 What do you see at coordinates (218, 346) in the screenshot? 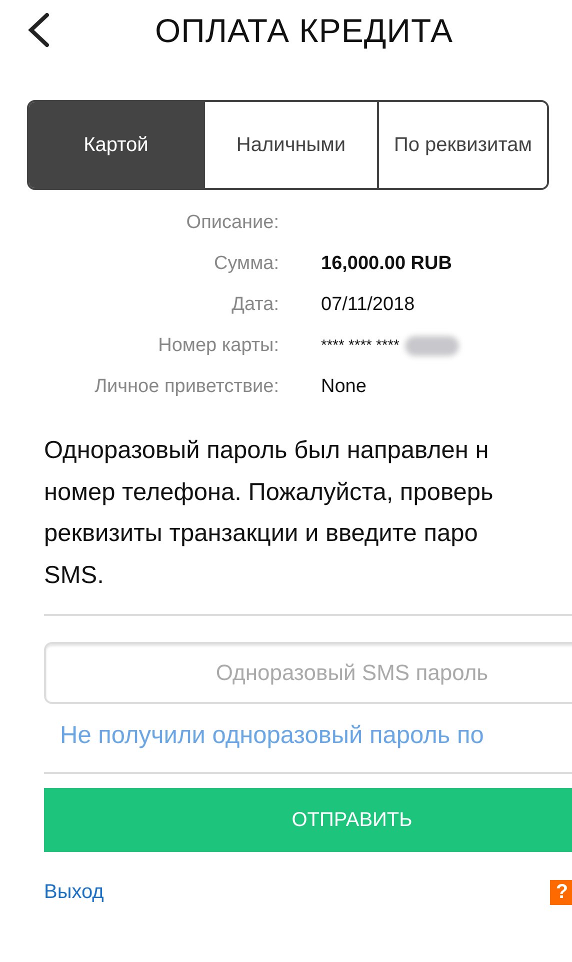
I see `detail-label: Номер карты:` at bounding box center [218, 346].